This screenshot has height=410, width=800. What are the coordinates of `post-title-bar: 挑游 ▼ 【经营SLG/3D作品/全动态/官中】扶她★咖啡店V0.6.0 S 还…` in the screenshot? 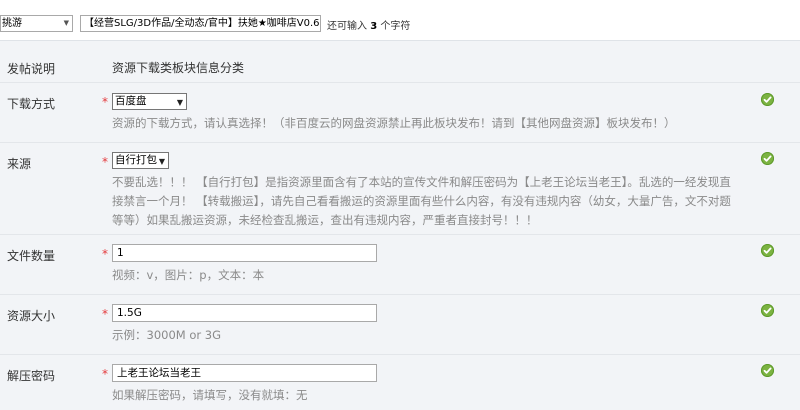 It's located at (400, 20).